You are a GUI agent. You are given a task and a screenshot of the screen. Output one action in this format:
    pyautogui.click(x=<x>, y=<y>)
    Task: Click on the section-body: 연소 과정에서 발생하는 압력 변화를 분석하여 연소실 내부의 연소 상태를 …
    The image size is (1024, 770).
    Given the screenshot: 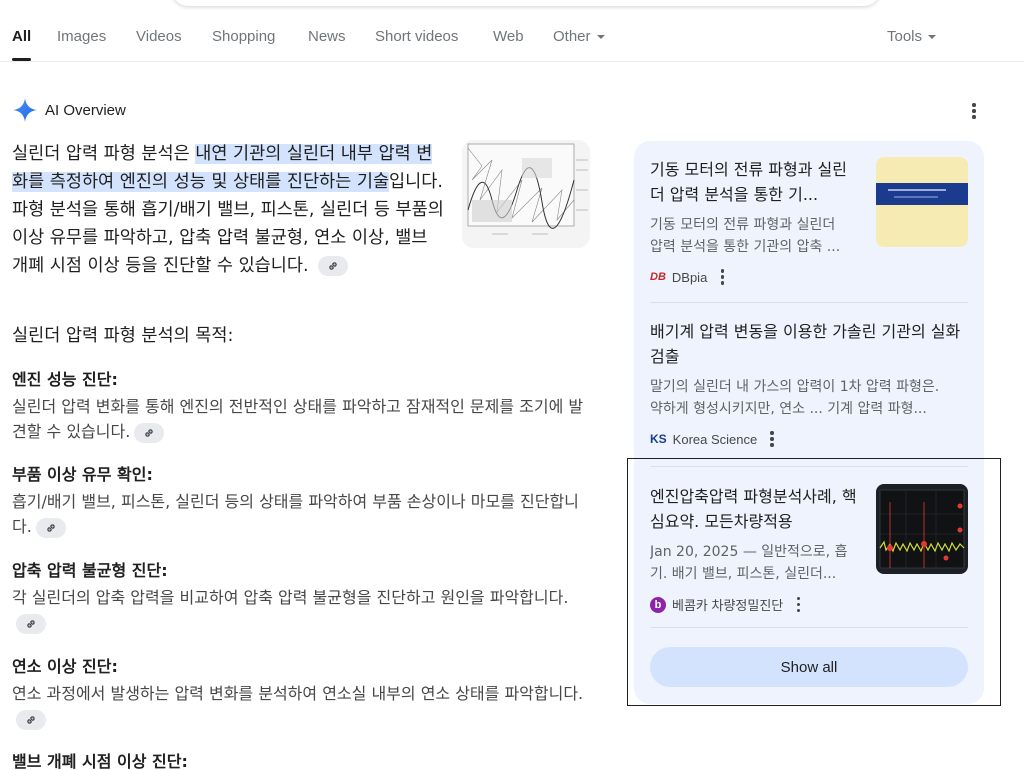 What is the action you would take?
    pyautogui.click(x=302, y=706)
    